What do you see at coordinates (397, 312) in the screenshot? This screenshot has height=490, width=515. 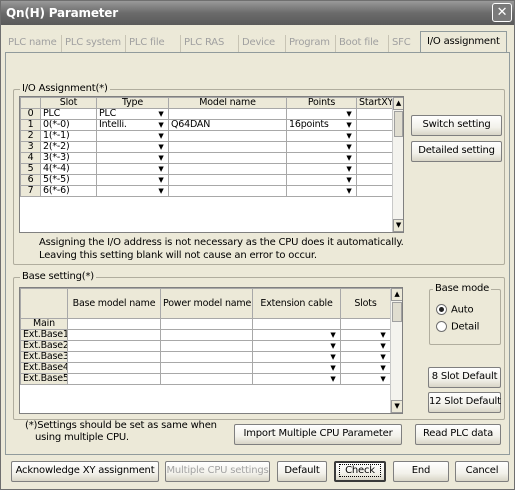 I see `base-scroll-thumb` at bounding box center [397, 312].